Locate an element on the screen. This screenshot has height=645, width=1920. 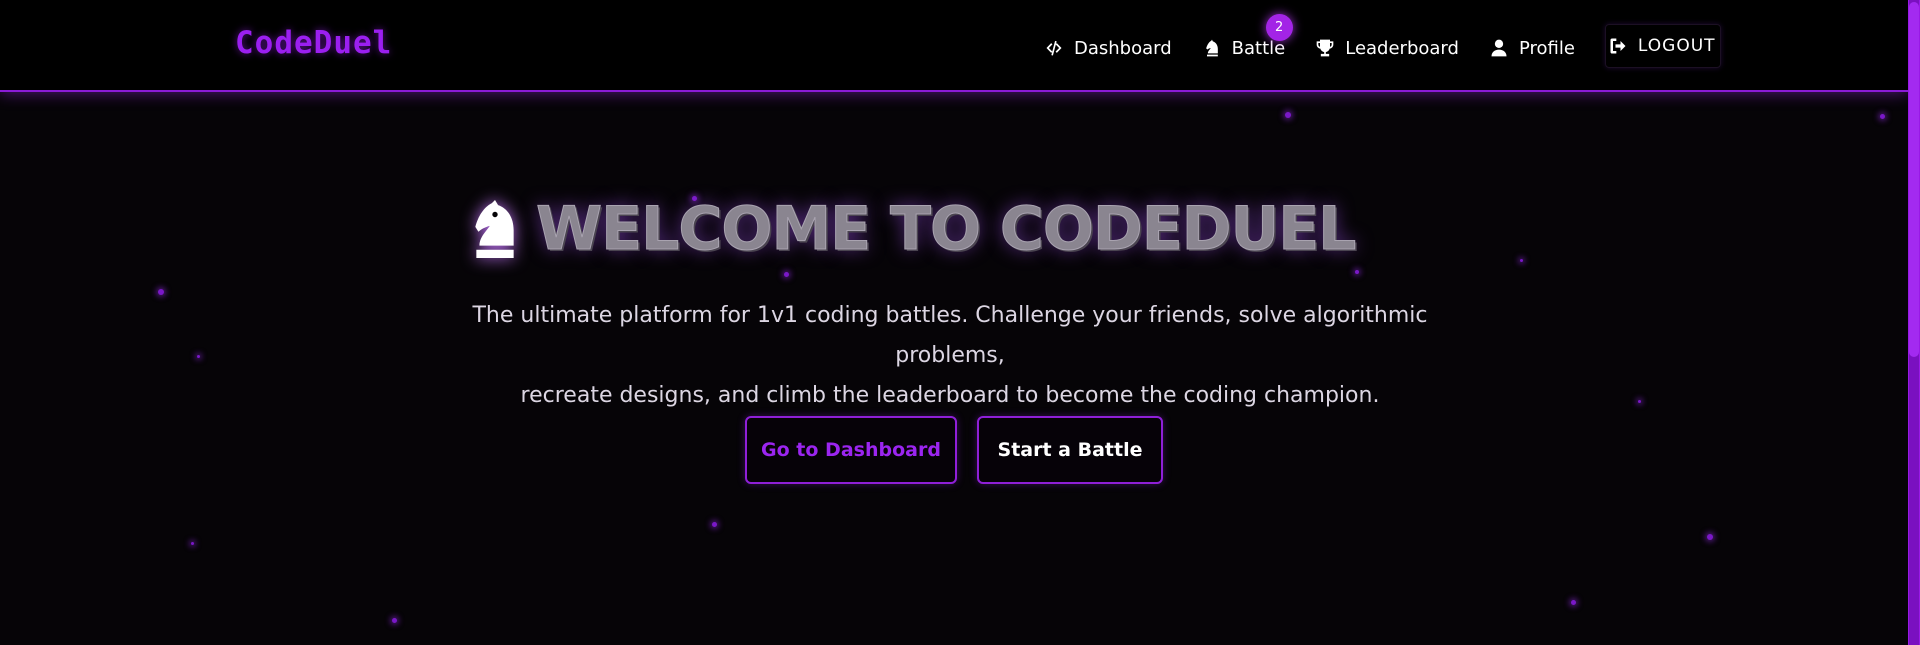
nav-link-label: Dashboard is located at coordinates (1123, 48).